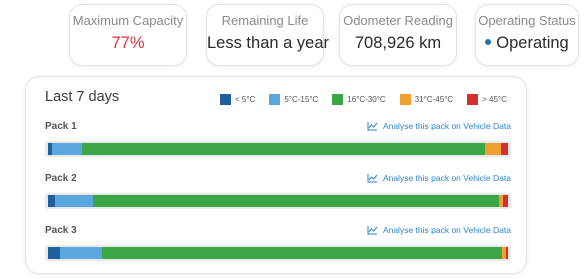 Image resolution: width=588 pixels, height=279 pixels. Describe the element at coordinates (488, 41) in the screenshot. I see `status-dot-icon` at that location.